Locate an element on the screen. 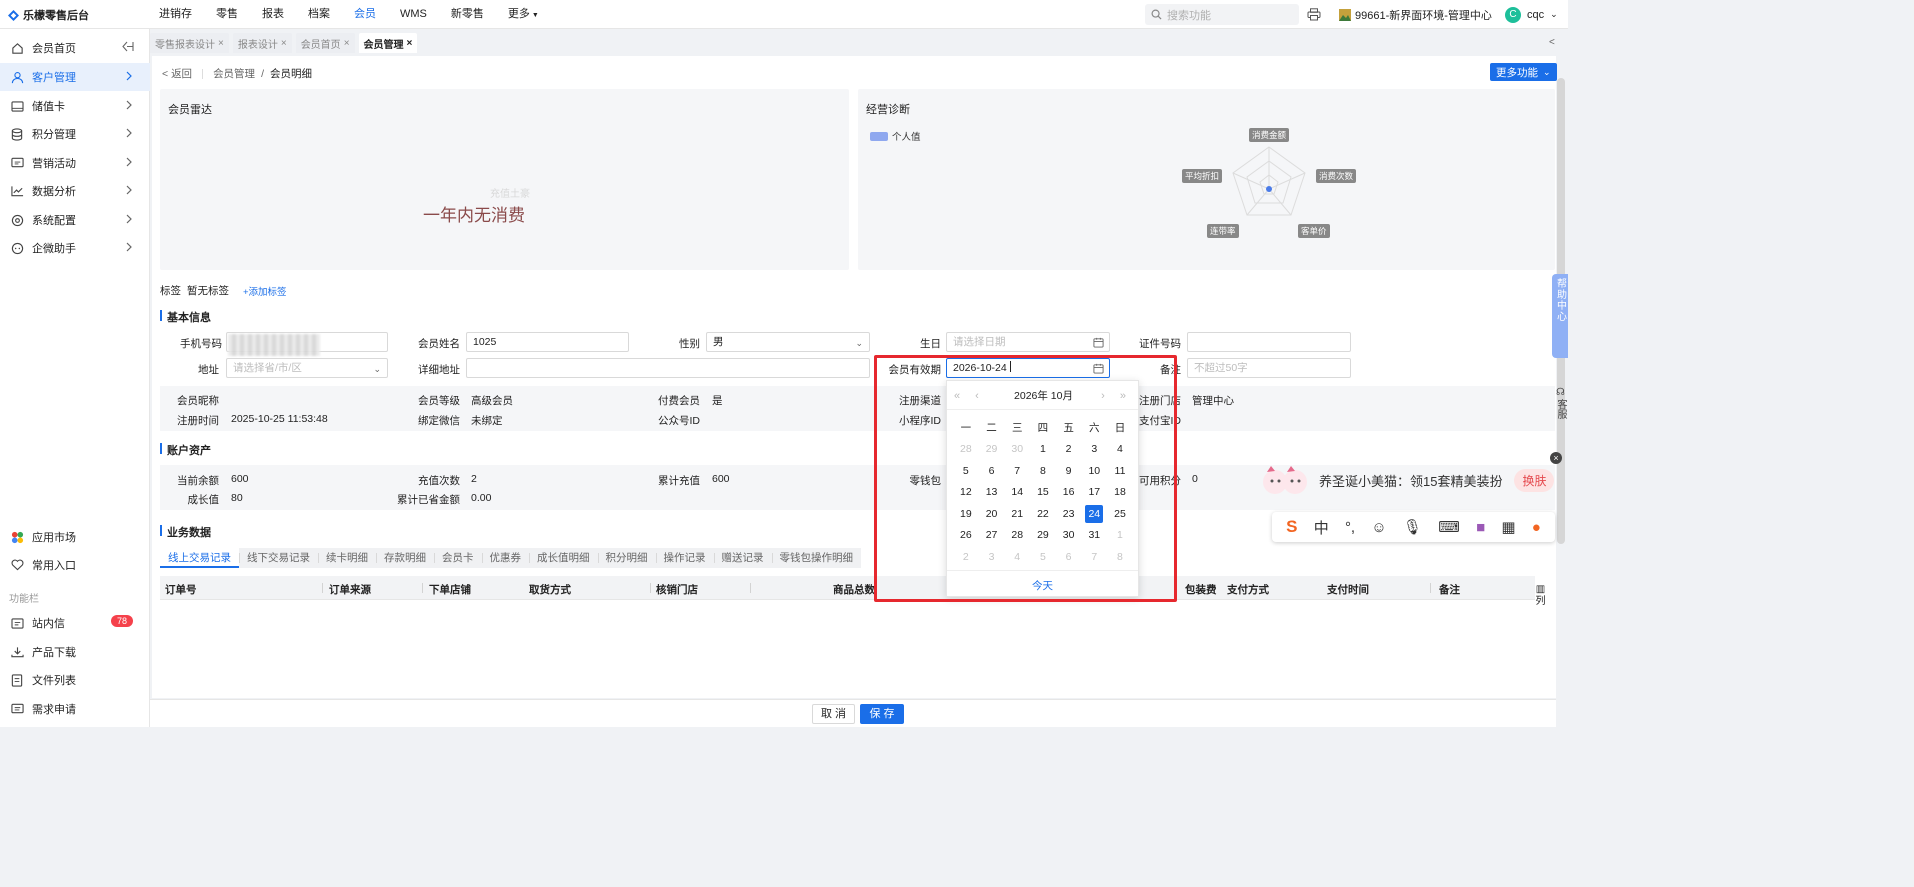 Image resolution: width=1914 pixels, height=887 pixels. sidebar-item-settings: 系统配置 is located at coordinates (75, 220).